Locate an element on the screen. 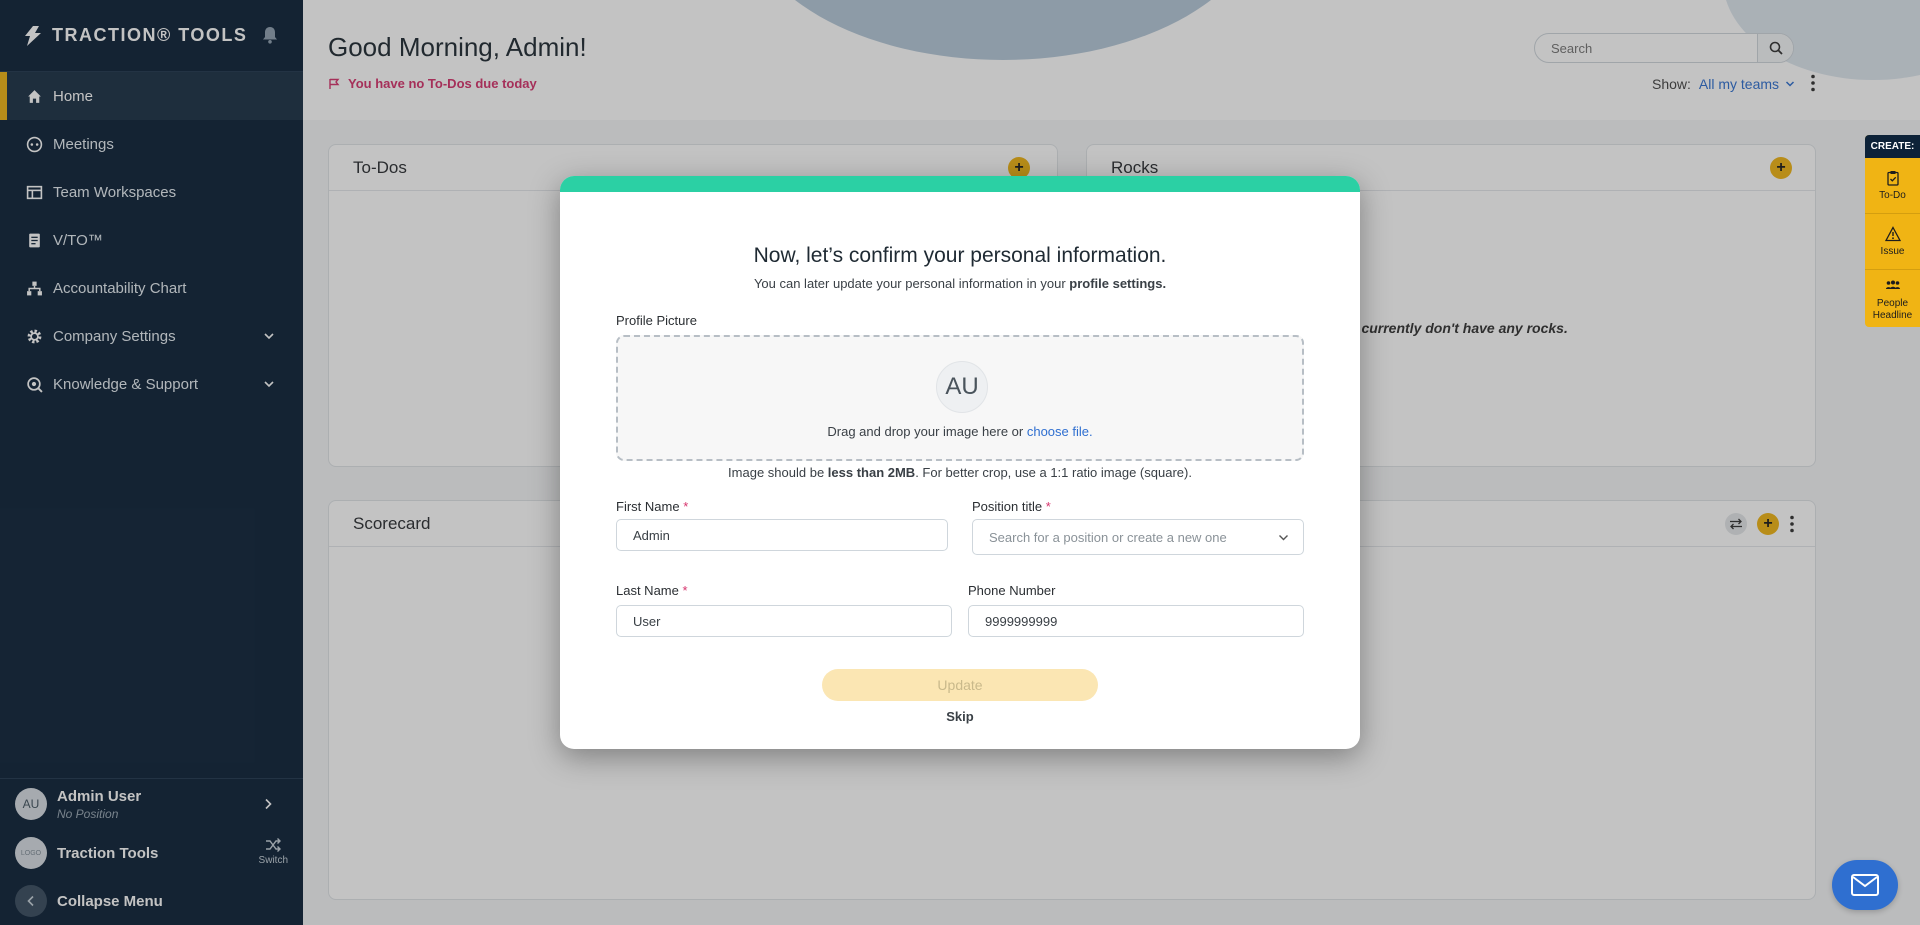  first-name-label-text: First Name is located at coordinates (648, 506).